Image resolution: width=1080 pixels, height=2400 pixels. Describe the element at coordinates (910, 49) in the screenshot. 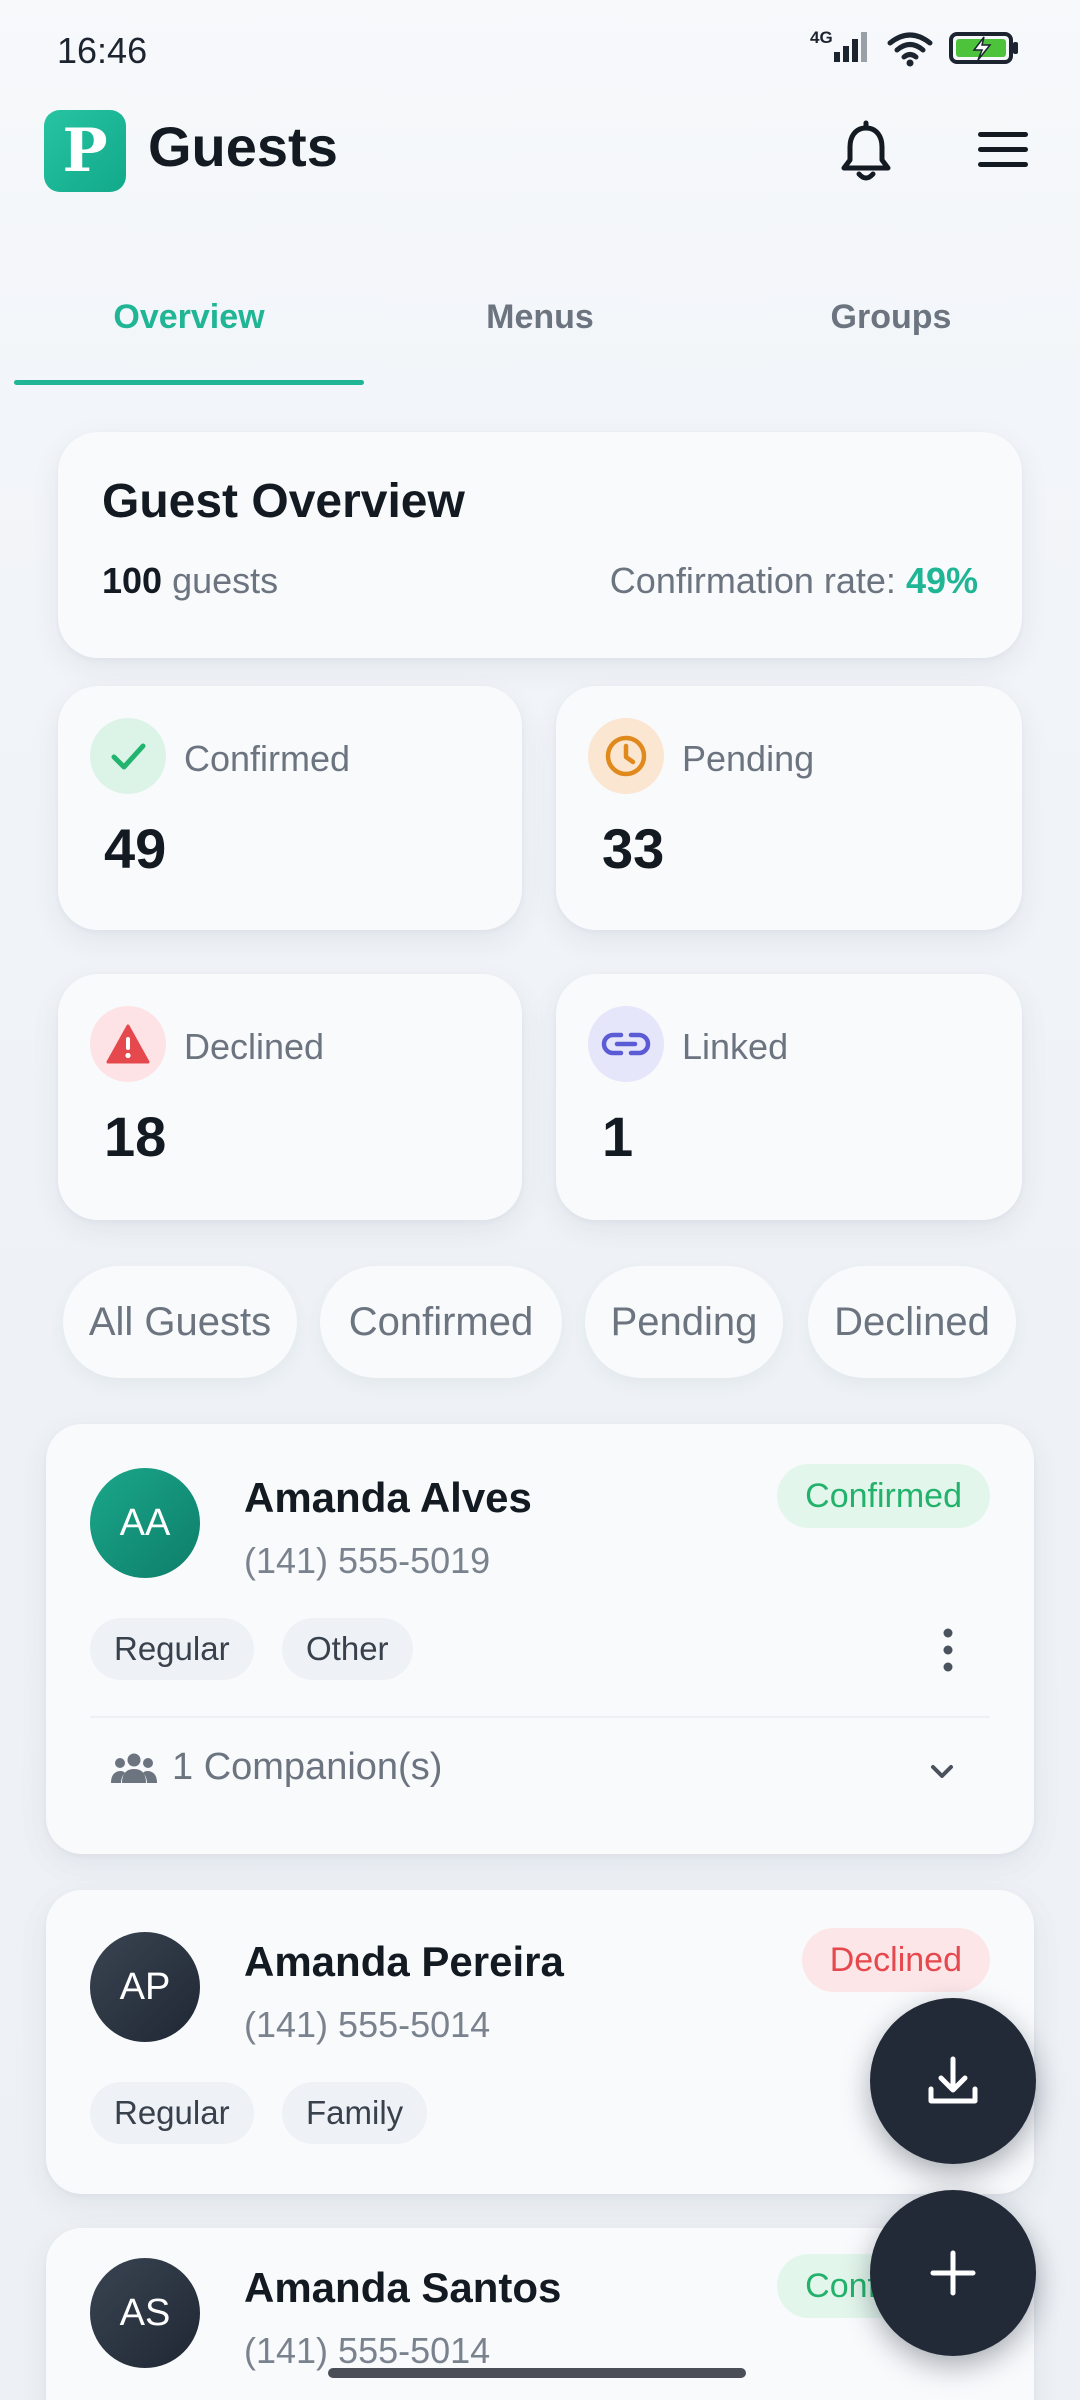

I see `wifi-icon` at that location.